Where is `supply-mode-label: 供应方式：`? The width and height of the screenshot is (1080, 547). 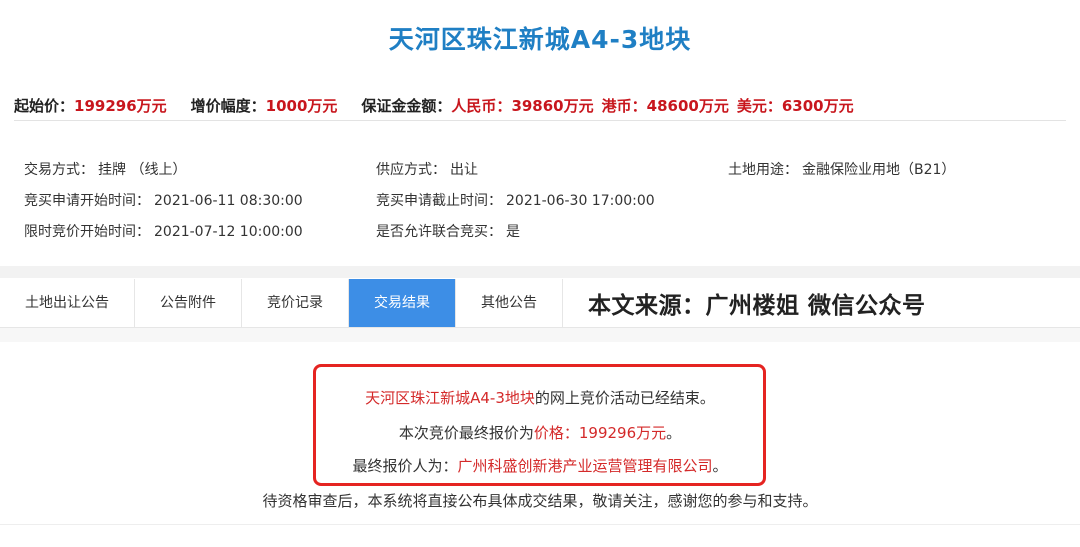 supply-mode-label: 供应方式： is located at coordinates (411, 170).